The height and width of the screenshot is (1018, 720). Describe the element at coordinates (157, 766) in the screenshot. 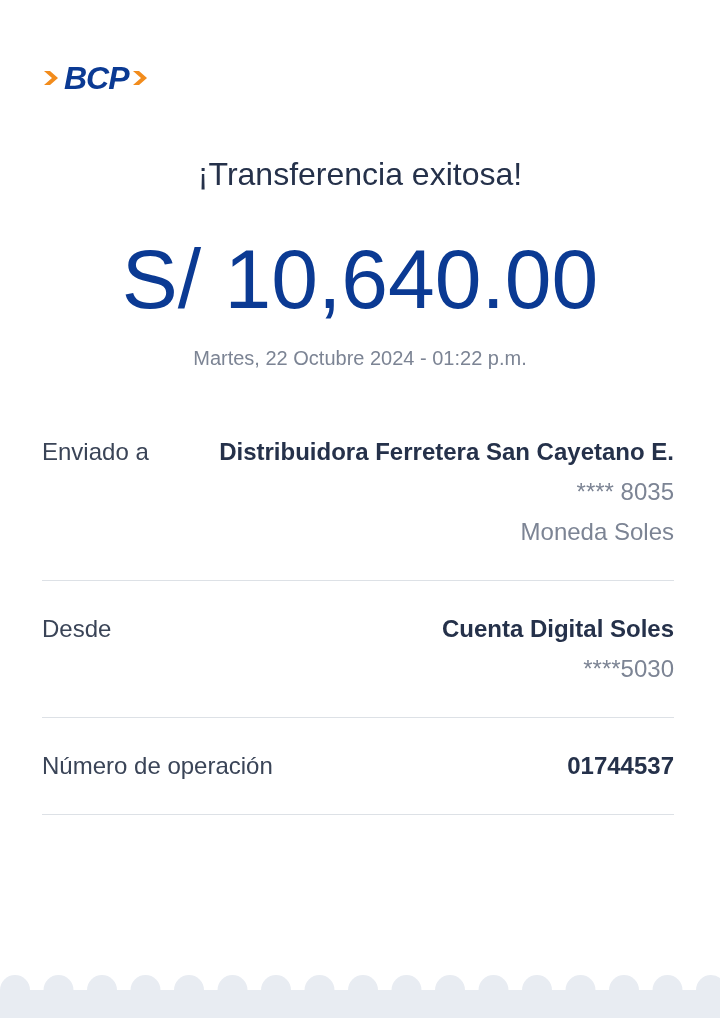

I see `detail-label: Número de operación` at that location.